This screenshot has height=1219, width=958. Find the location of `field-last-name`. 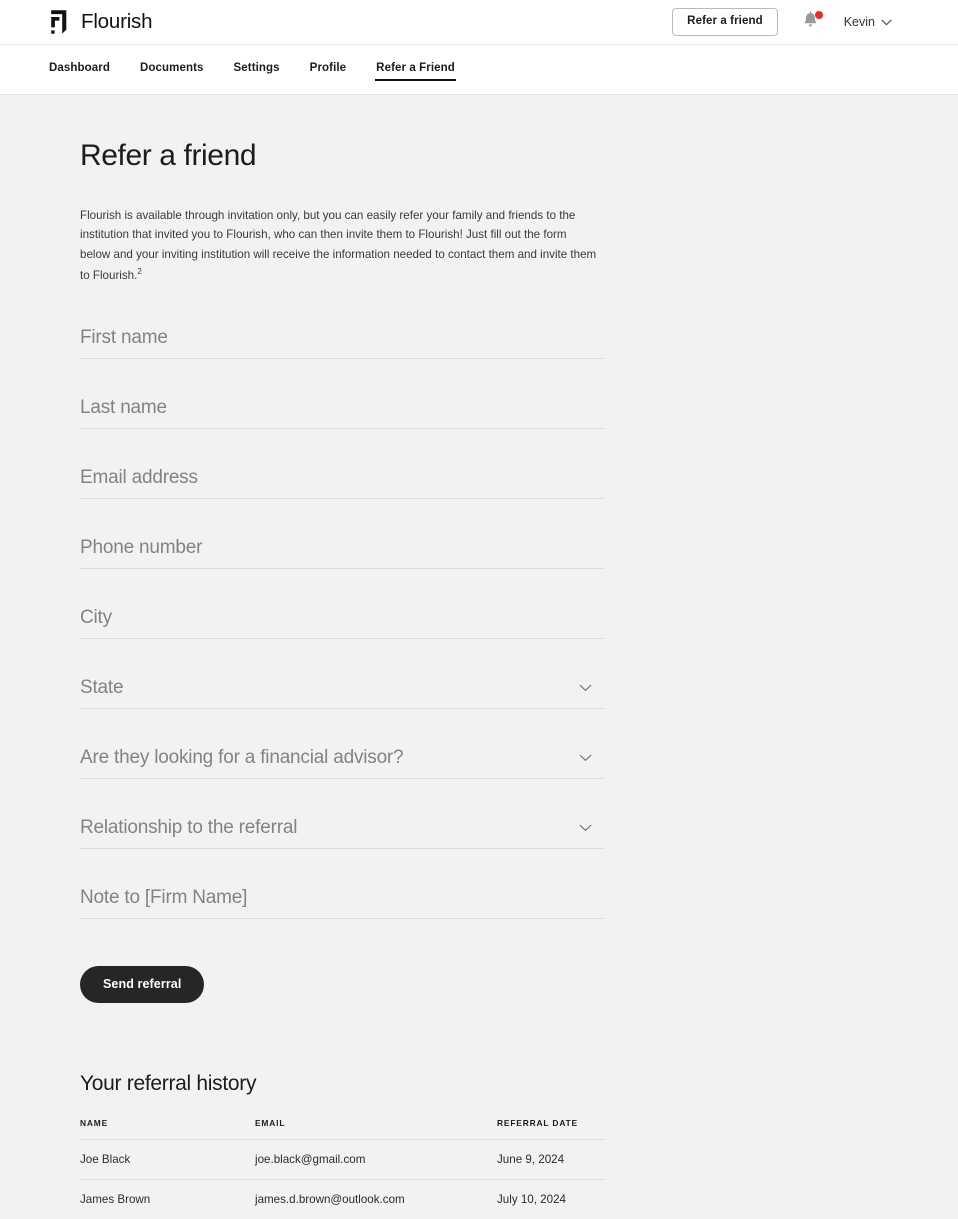

field-last-name is located at coordinates (342, 408).